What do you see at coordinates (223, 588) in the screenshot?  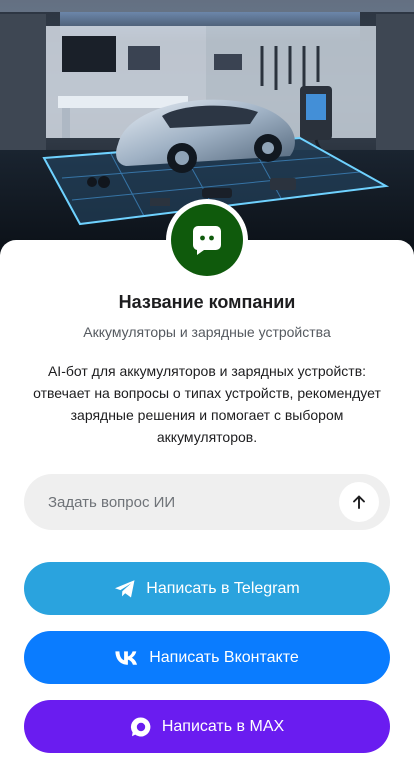 I see `telegram-button-label: Написать в Telegram` at bounding box center [223, 588].